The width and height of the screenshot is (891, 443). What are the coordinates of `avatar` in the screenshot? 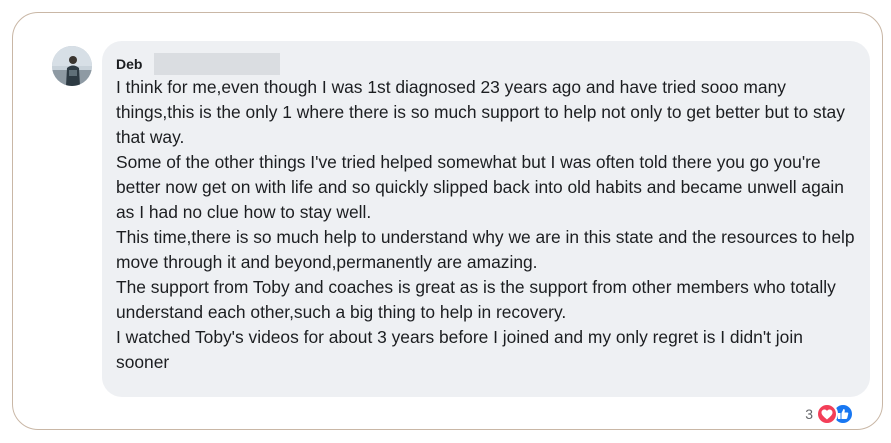 It's located at (72, 66).